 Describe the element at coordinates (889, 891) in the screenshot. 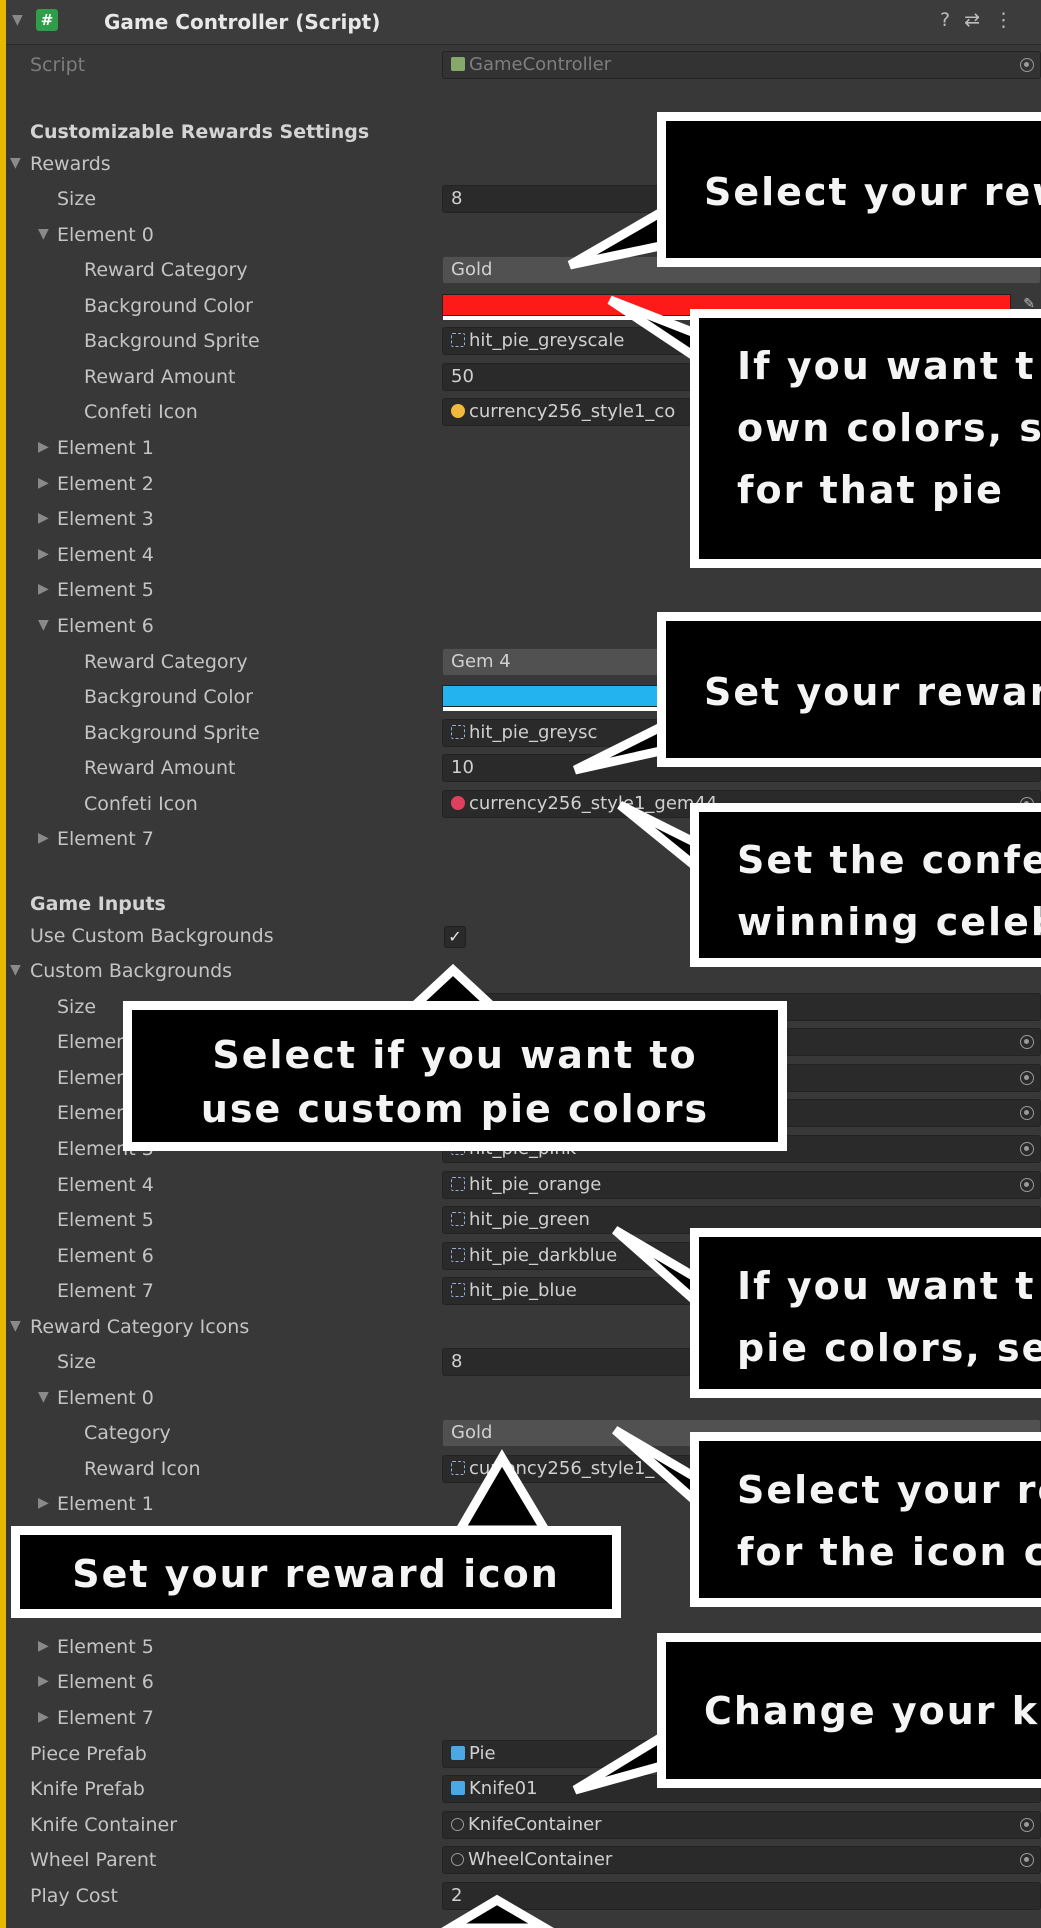

I see `callout-text: Set the confe winning celeb` at that location.